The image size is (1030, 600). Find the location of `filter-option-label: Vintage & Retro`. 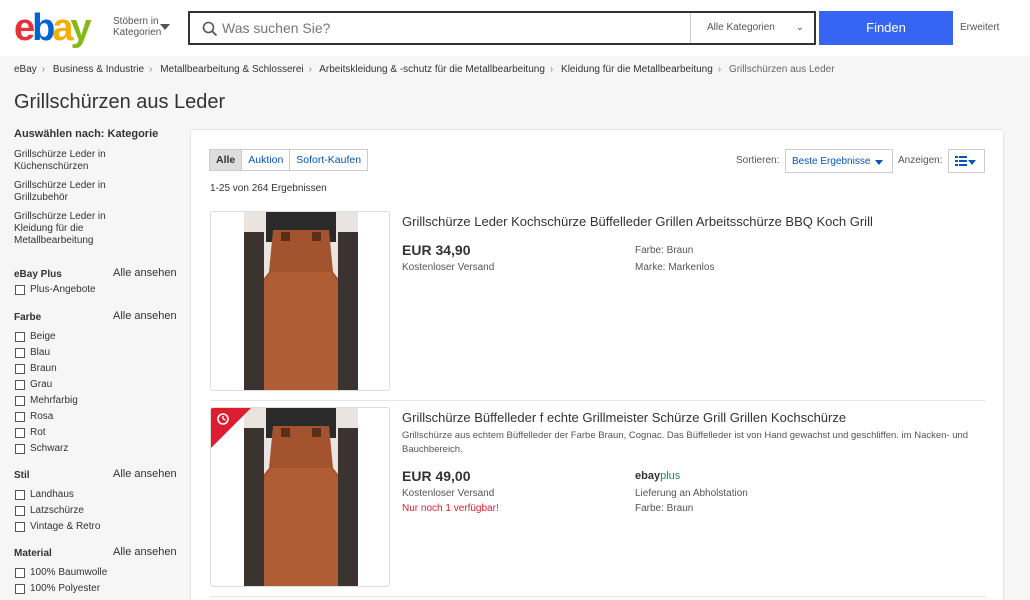

filter-option-label: Vintage & Retro is located at coordinates (65, 526).